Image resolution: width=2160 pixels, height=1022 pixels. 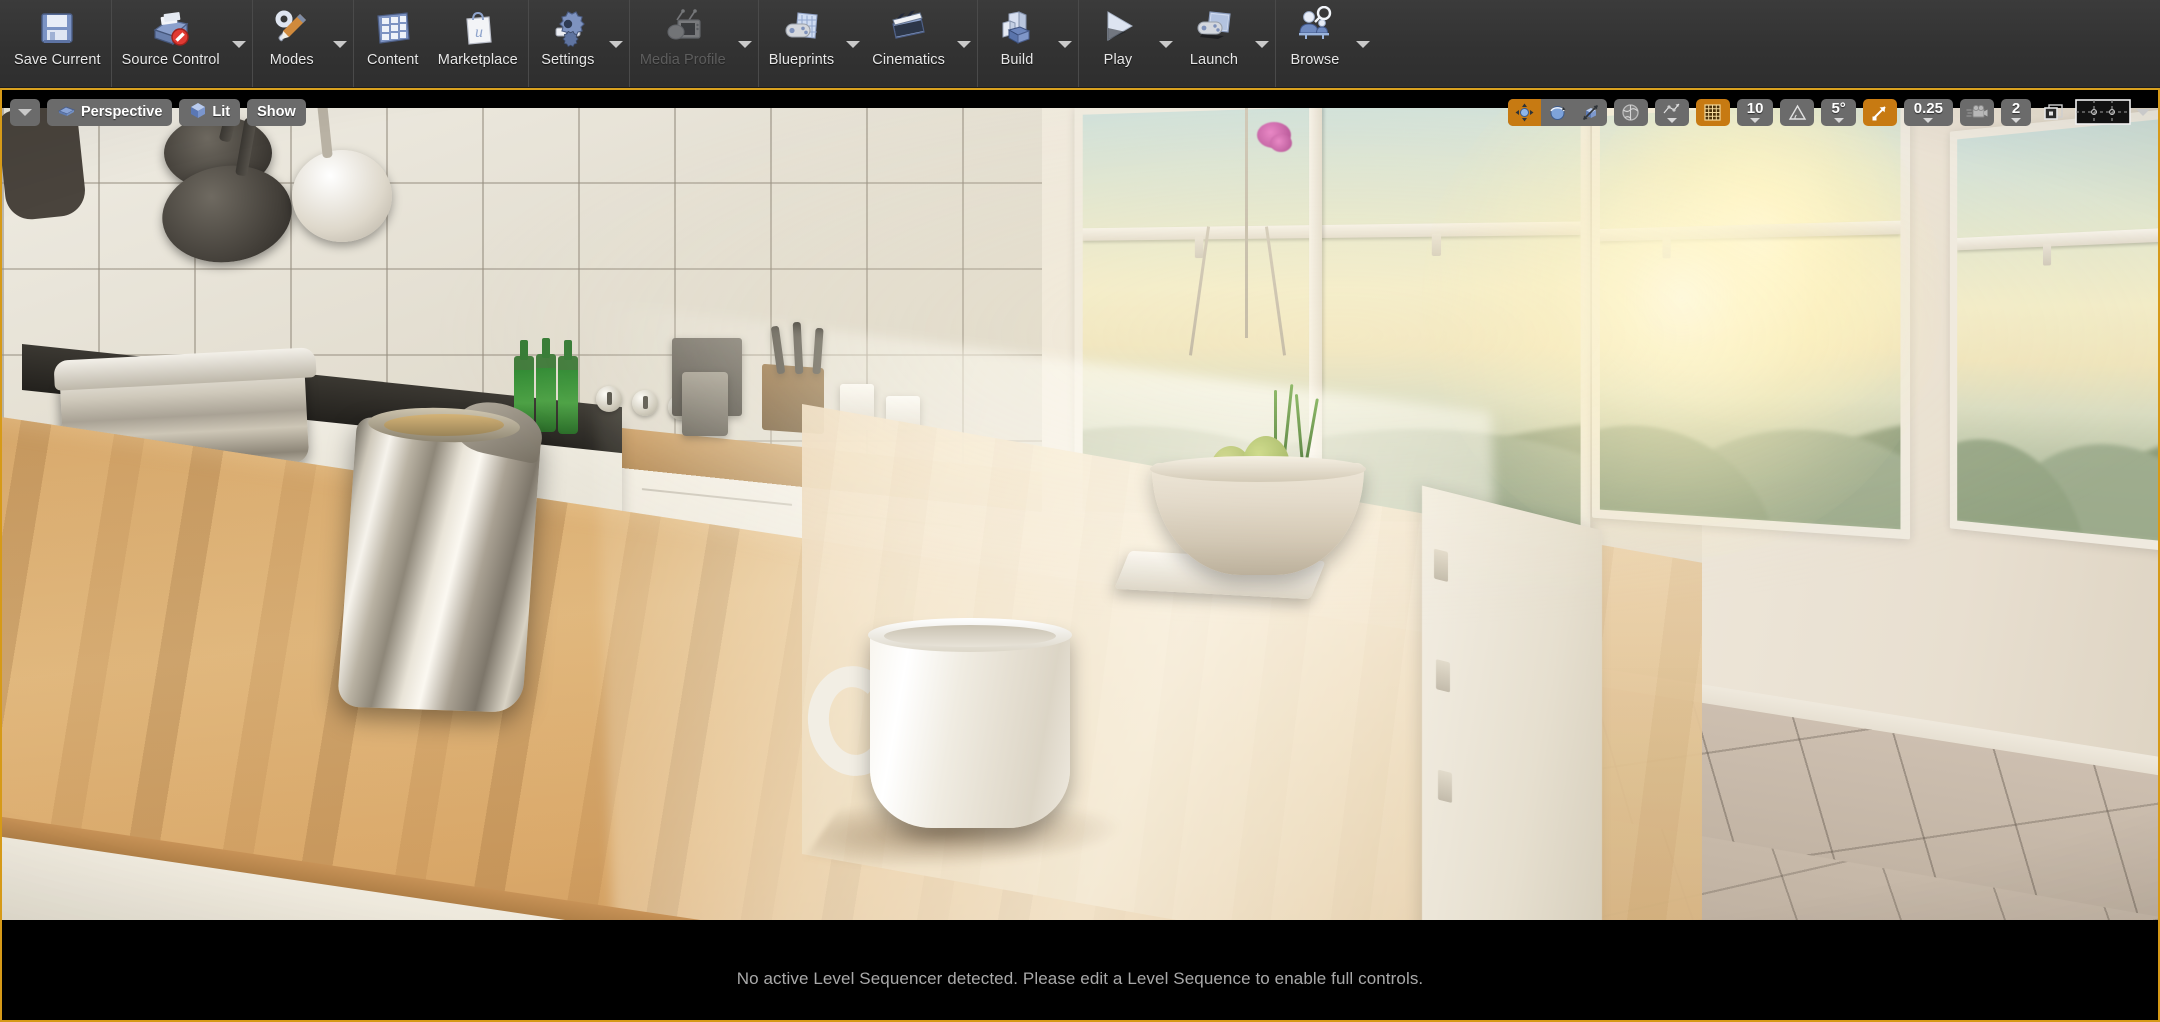 What do you see at coordinates (210, 112) in the screenshot?
I see `viewport-view-mode-button: Lit` at bounding box center [210, 112].